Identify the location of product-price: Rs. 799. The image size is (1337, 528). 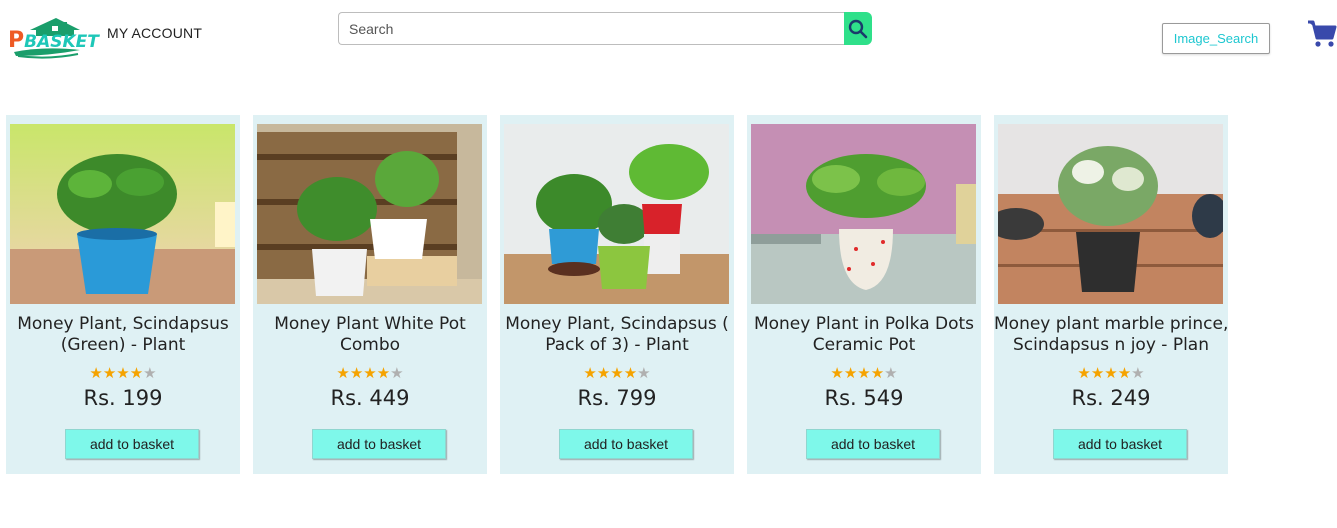
(617, 398).